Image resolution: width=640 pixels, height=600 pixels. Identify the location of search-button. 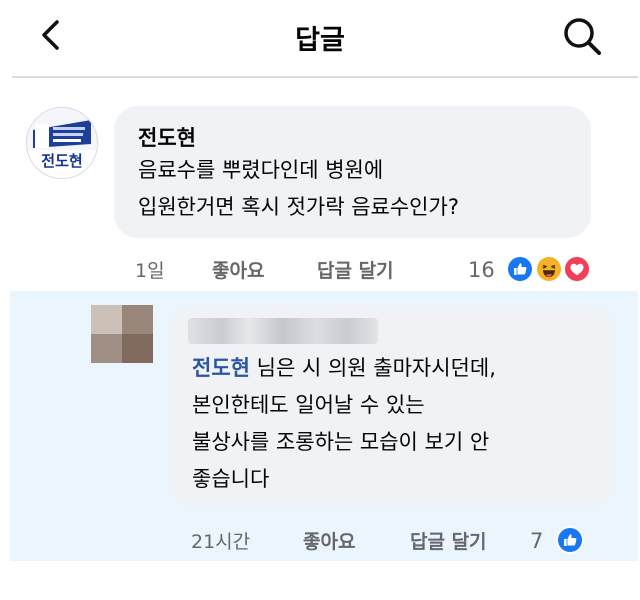
(582, 36).